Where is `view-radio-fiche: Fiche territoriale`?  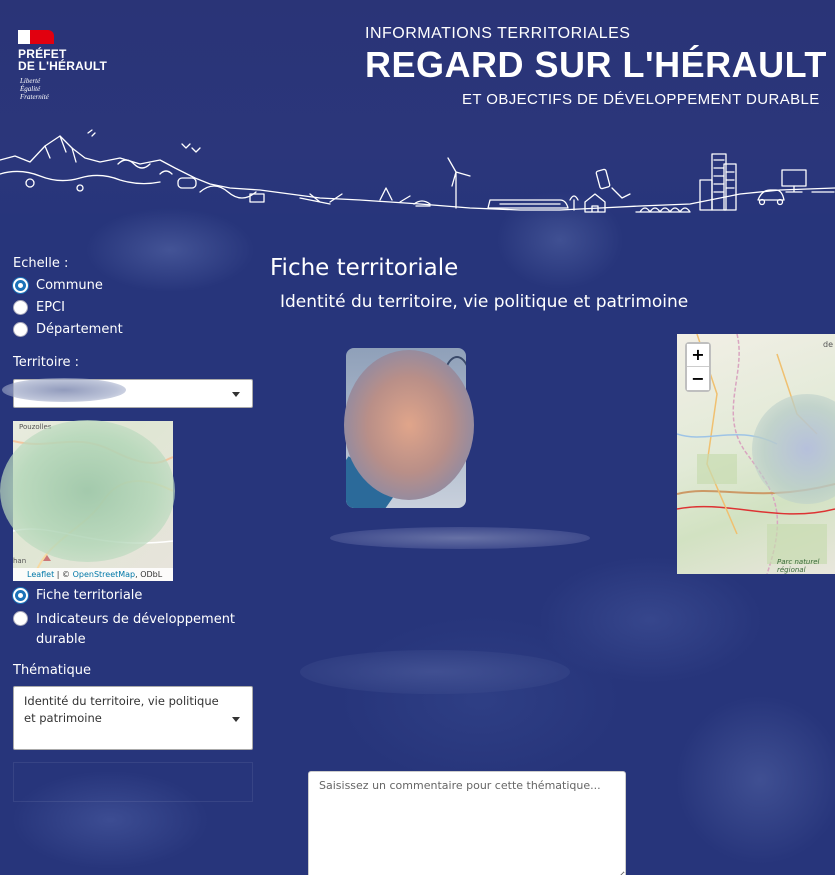
view-radio-fiche: Fiche territoriale is located at coordinates (77, 595).